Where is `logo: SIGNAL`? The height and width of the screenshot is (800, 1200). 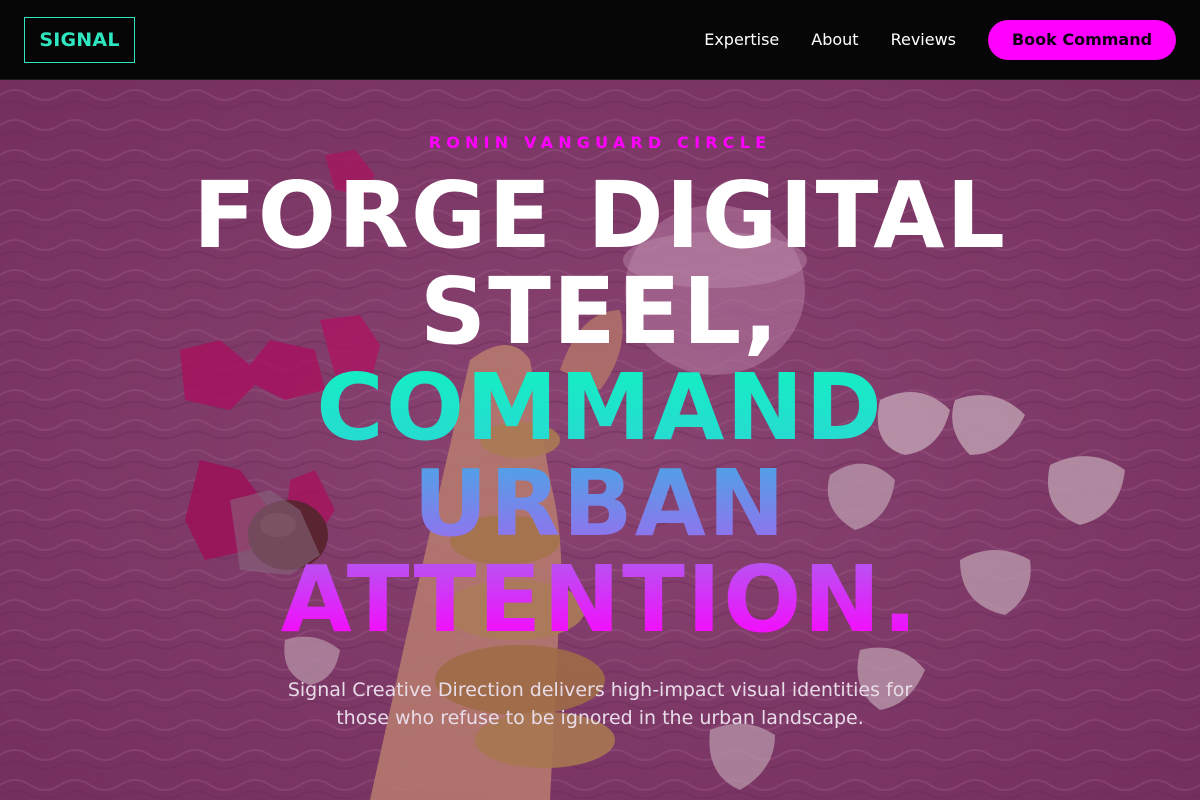 logo: SIGNAL is located at coordinates (79, 39).